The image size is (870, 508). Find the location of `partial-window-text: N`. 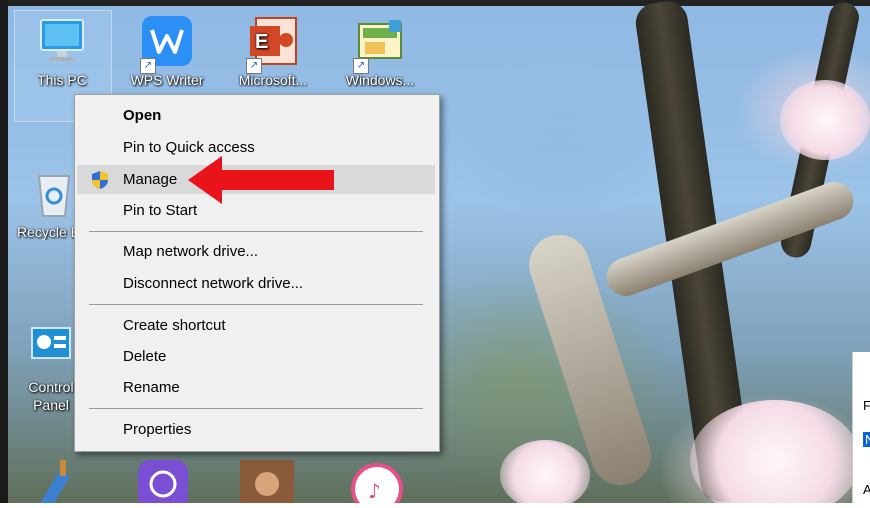

partial-window-text: N is located at coordinates (866, 439).